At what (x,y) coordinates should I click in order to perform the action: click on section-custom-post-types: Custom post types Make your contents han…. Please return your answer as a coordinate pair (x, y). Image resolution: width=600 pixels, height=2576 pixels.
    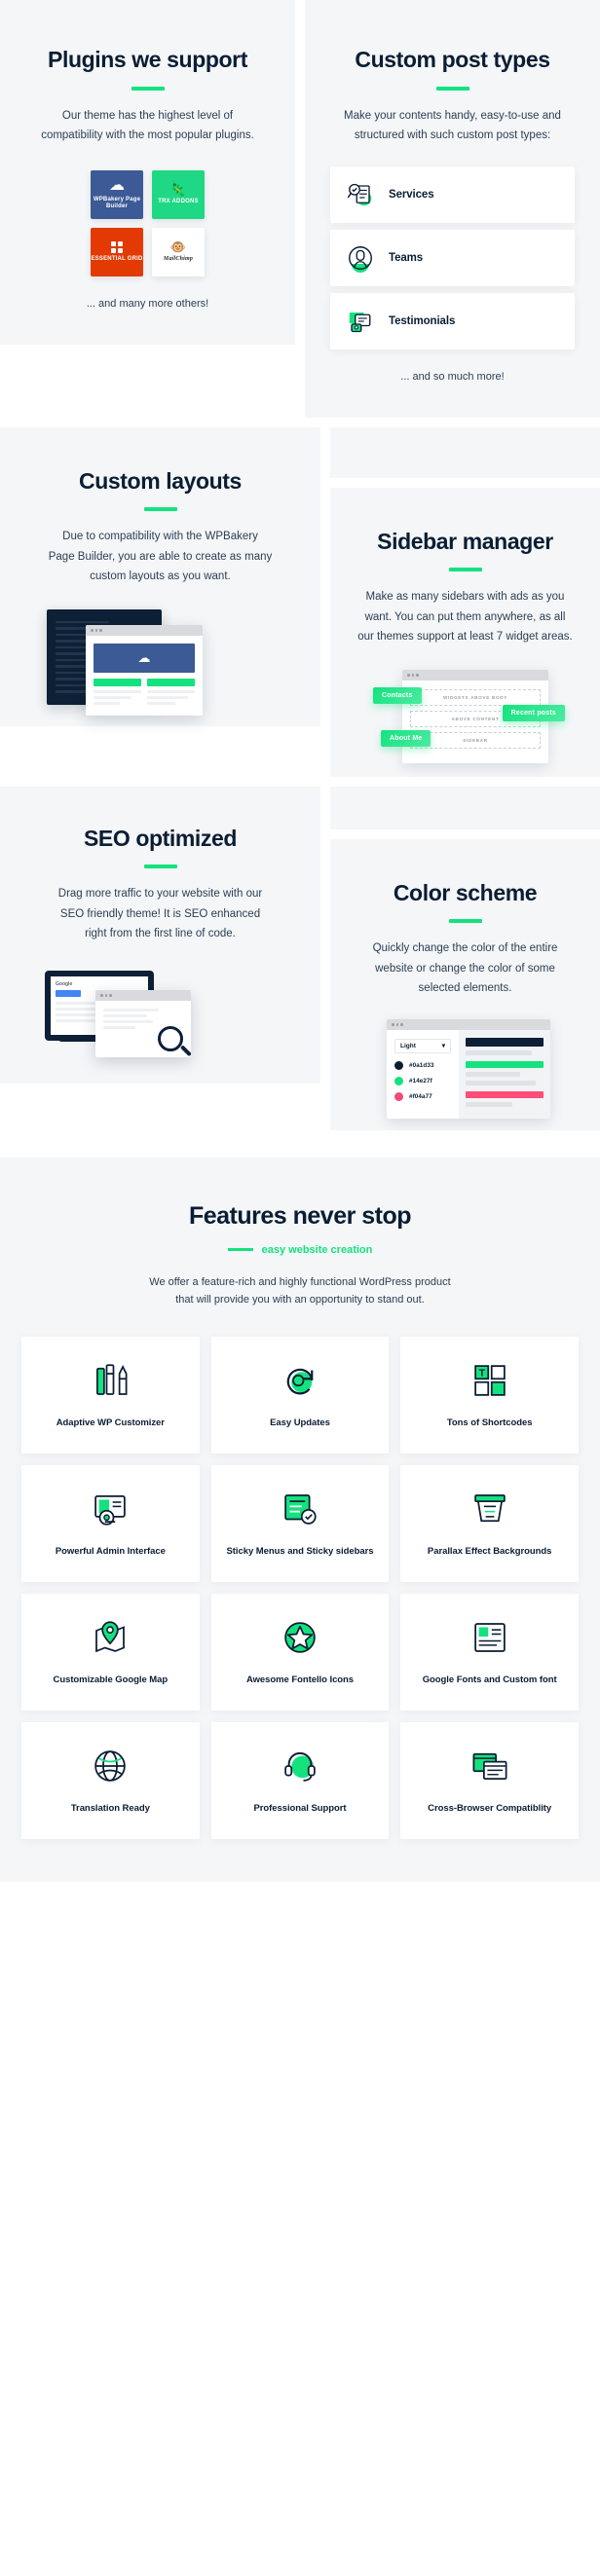
    Looking at the image, I should click on (452, 209).